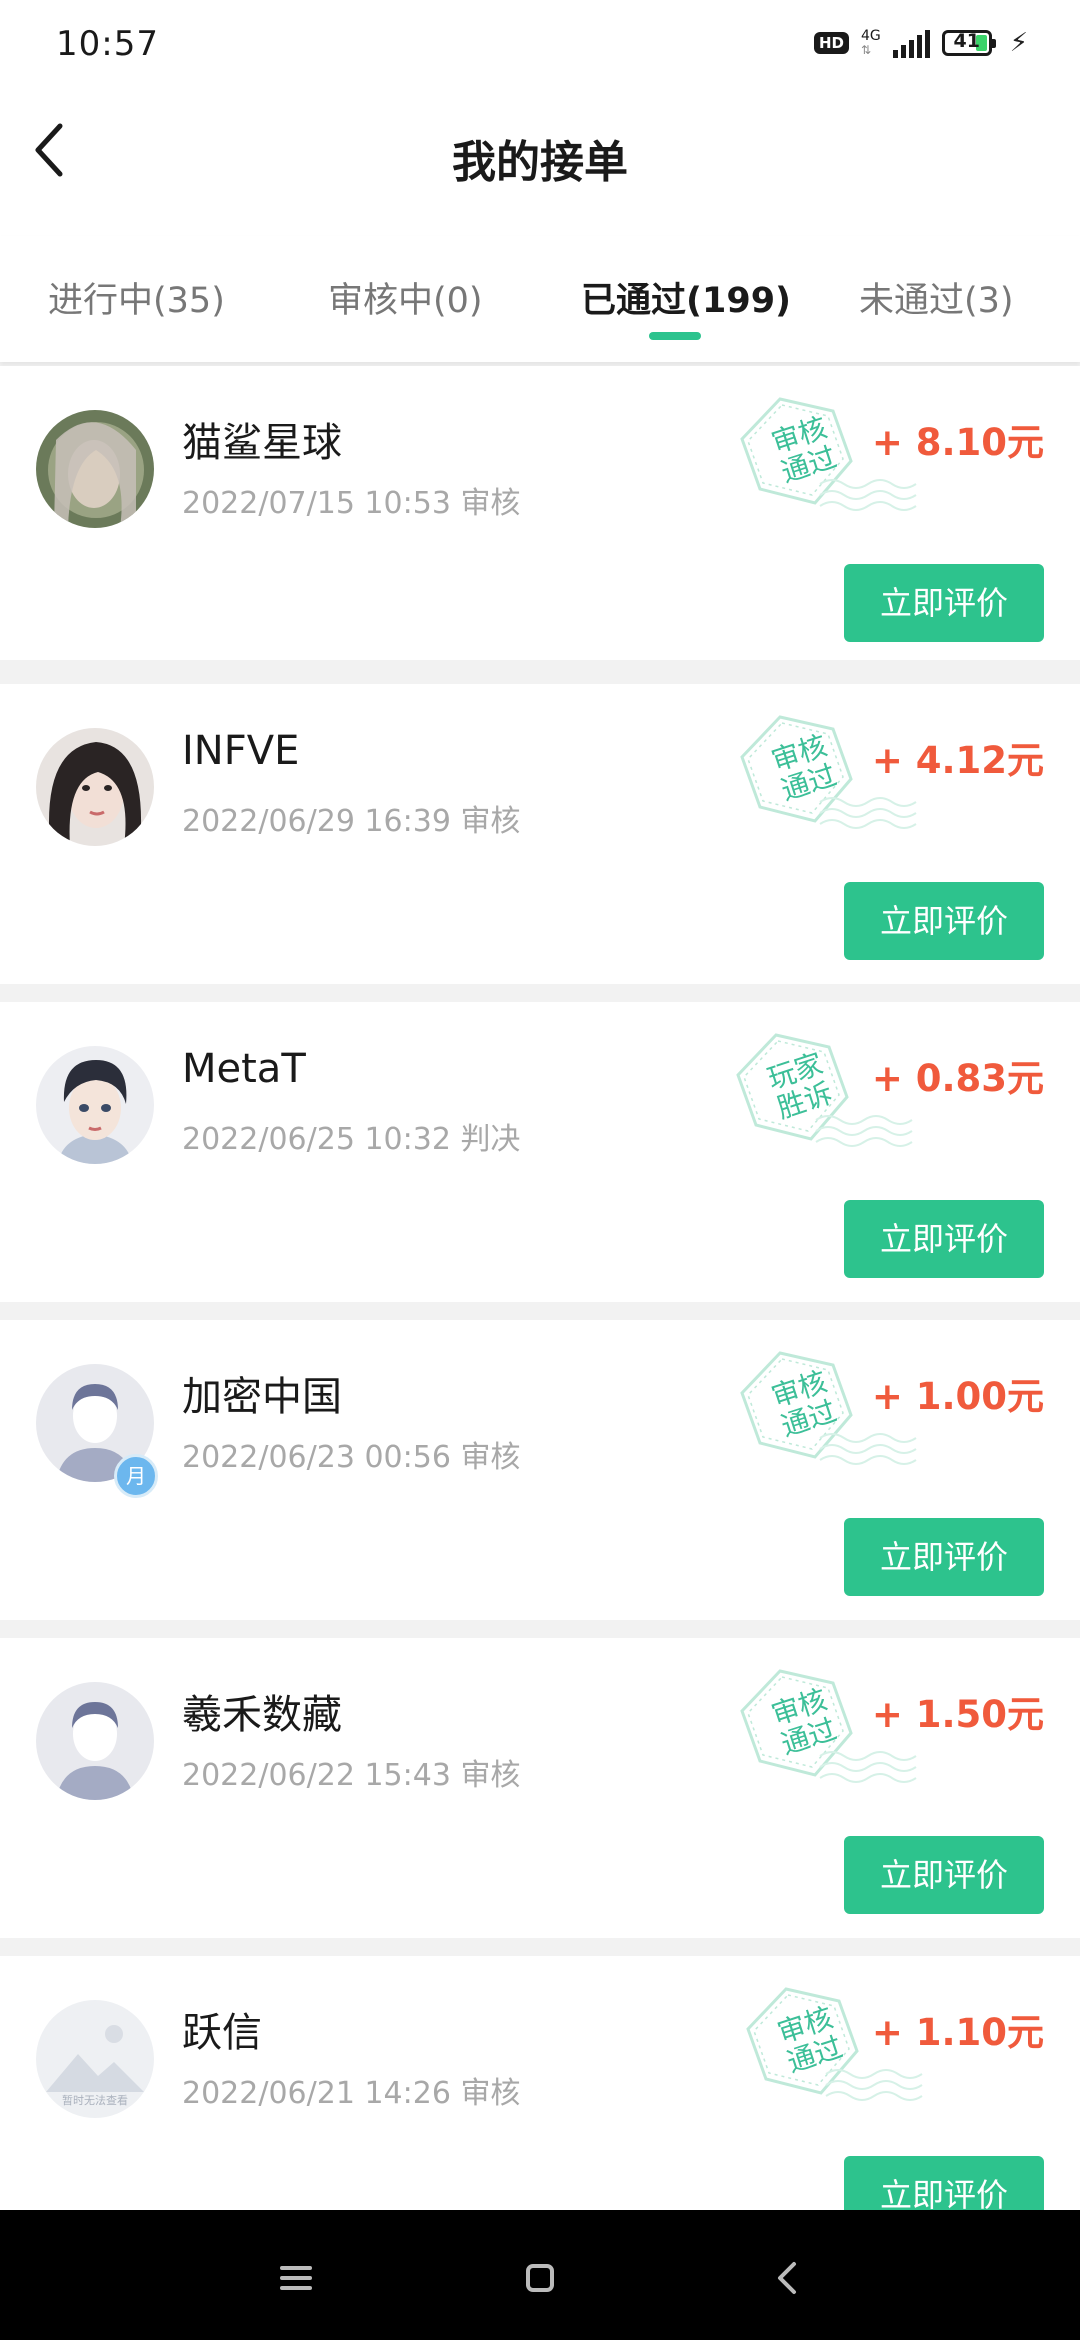 This screenshot has height=2340, width=1080. Describe the element at coordinates (244, 1069) in the screenshot. I see `user-name: MetaT` at that location.